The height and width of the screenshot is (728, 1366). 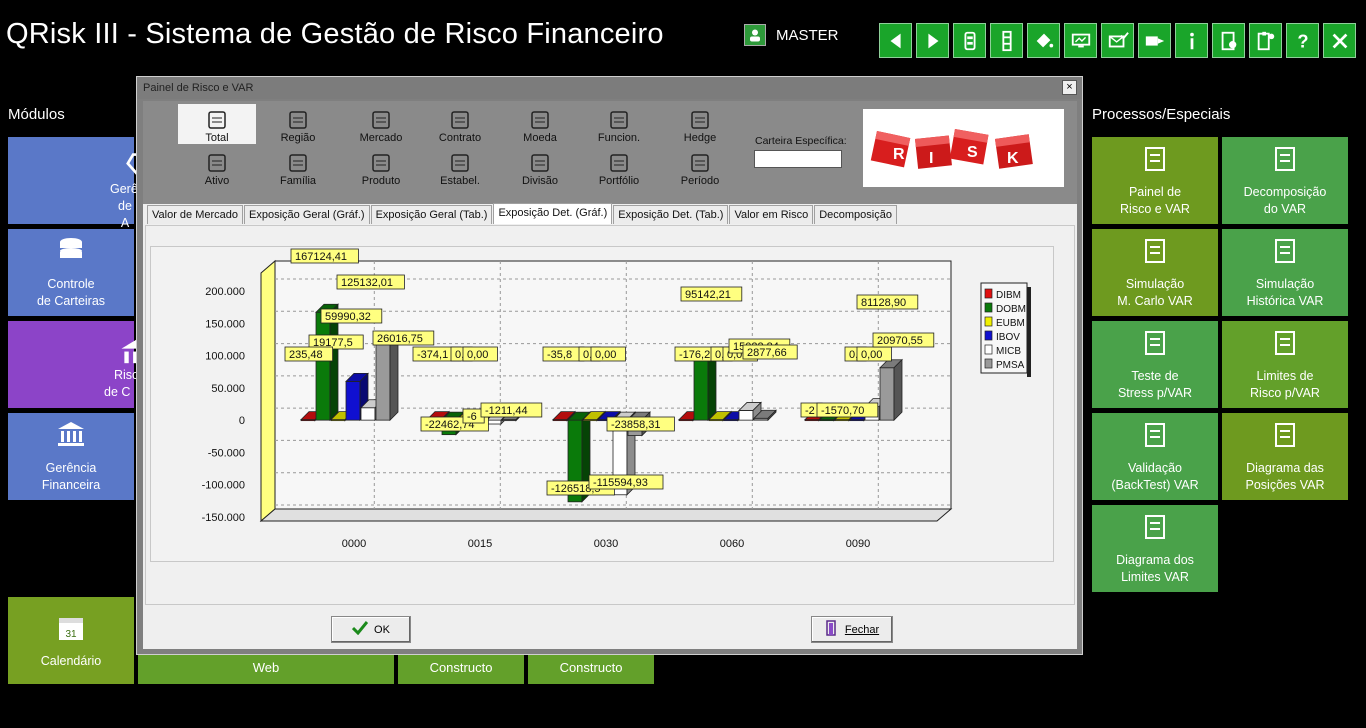 I want to click on process-tile-1: Painel de Risco e VAR, so click(x=1155, y=180).